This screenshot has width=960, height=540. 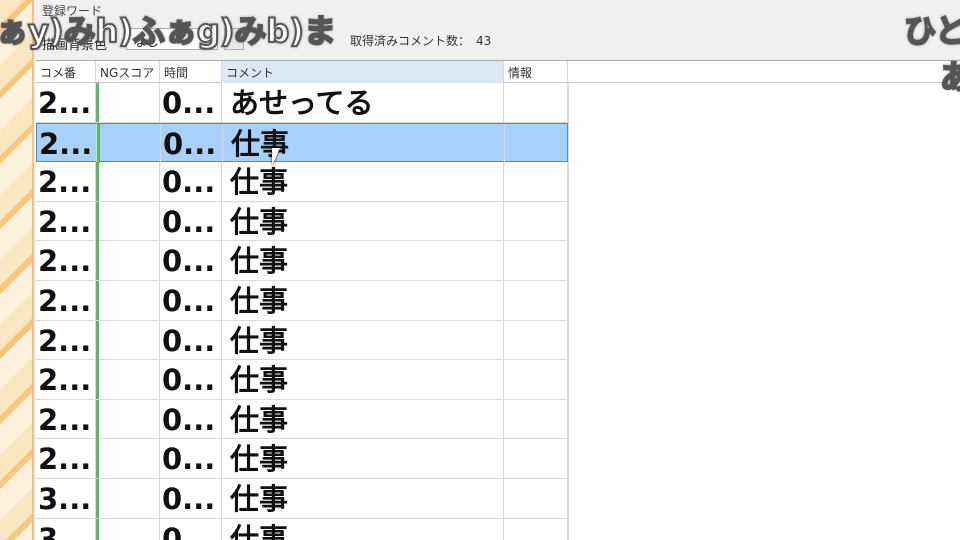 What do you see at coordinates (484, 41) in the screenshot?
I see `comment-count-value: 43` at bounding box center [484, 41].